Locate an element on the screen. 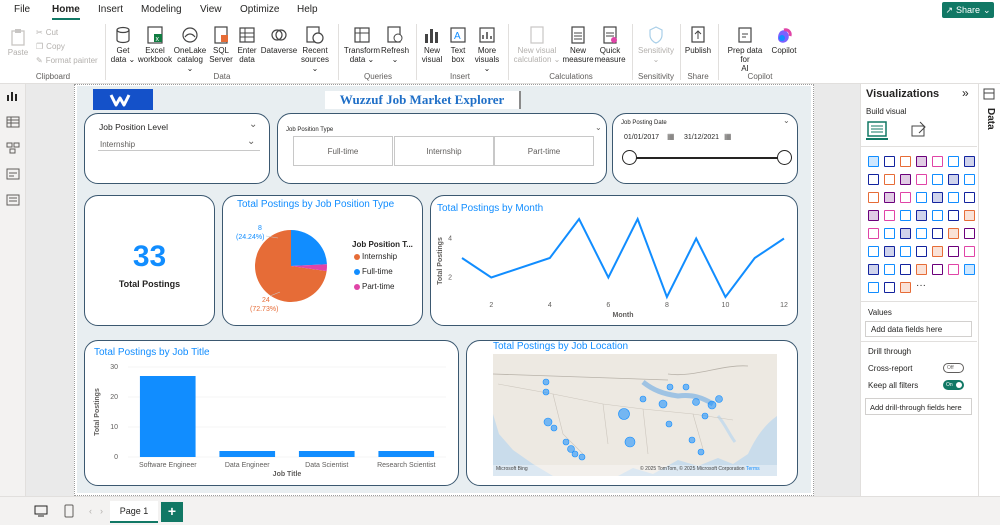 The image size is (1000, 525). format-painter-button: ✎ Format painter is located at coordinates (67, 60).